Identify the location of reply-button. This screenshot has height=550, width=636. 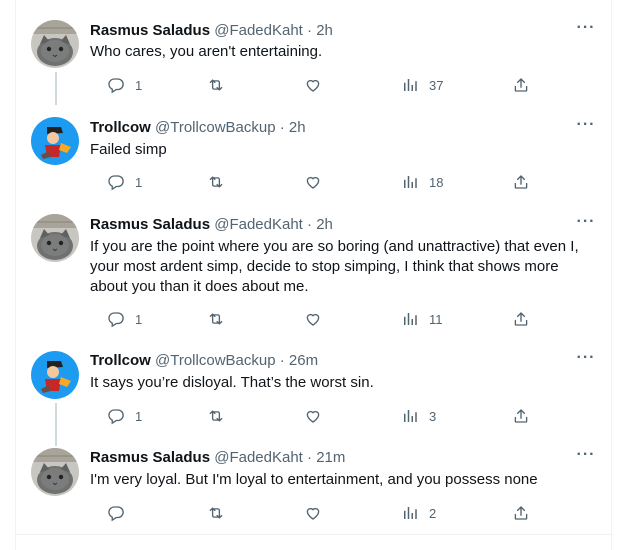
(121, 513).